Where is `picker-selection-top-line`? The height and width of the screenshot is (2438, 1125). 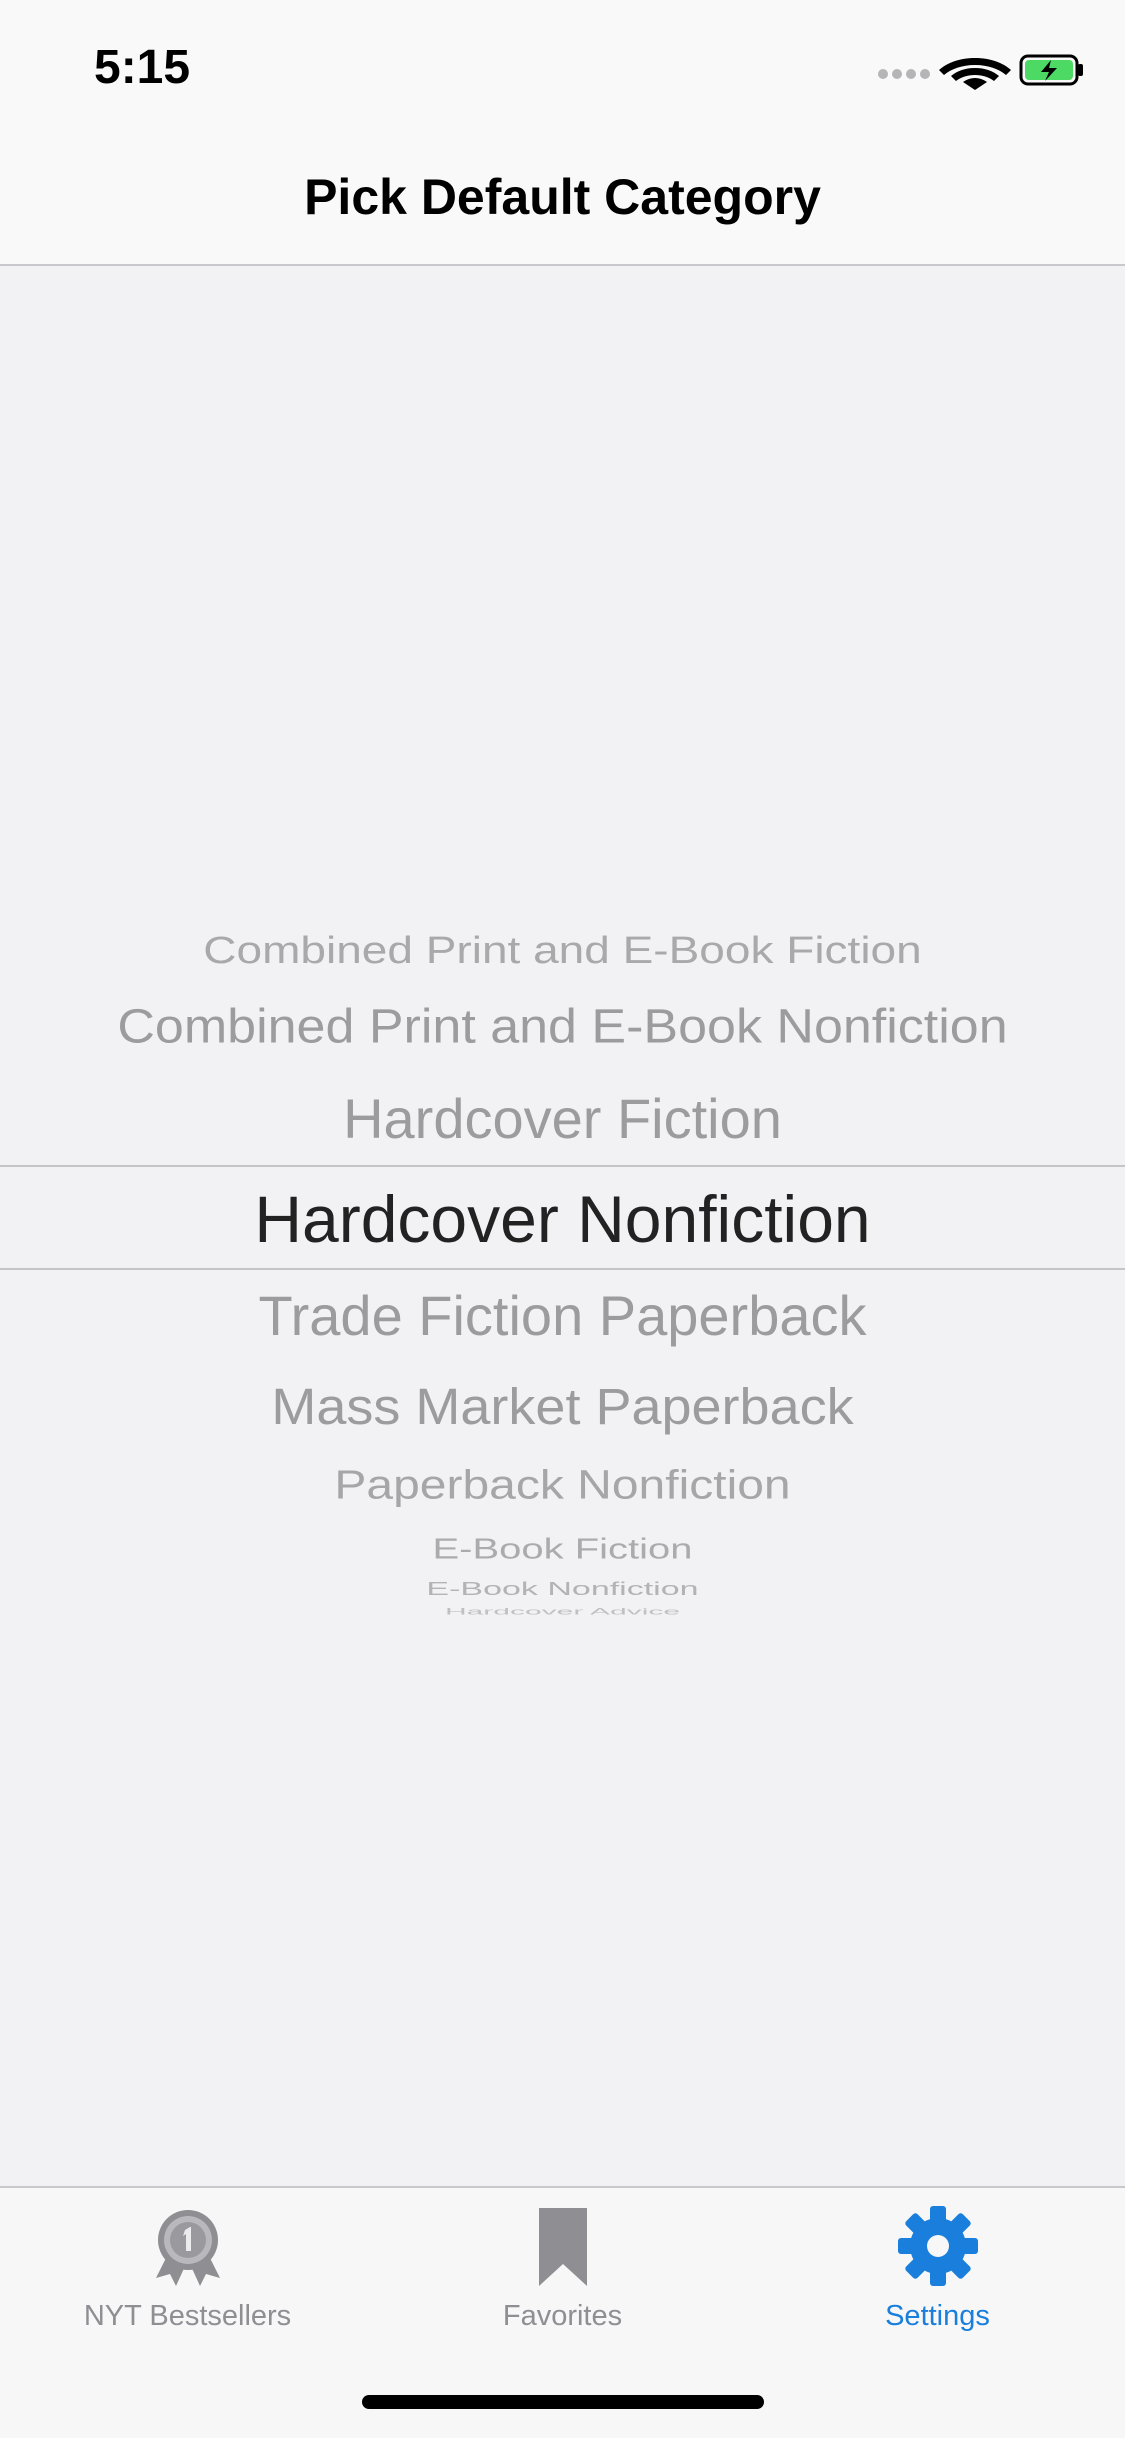 picker-selection-top-line is located at coordinates (562, 1166).